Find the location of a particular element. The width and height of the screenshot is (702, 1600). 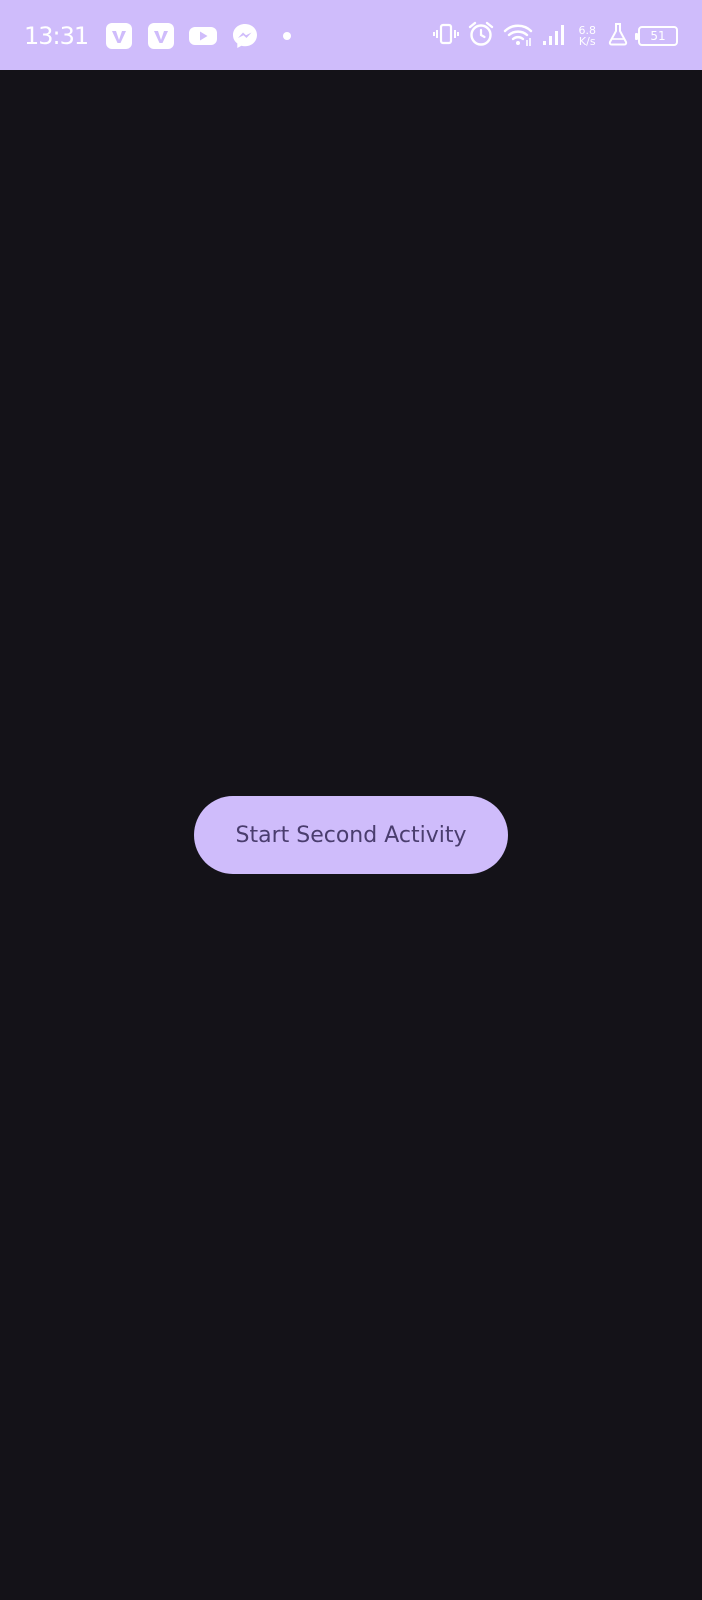

alarm-icon is located at coordinates (481, 36).